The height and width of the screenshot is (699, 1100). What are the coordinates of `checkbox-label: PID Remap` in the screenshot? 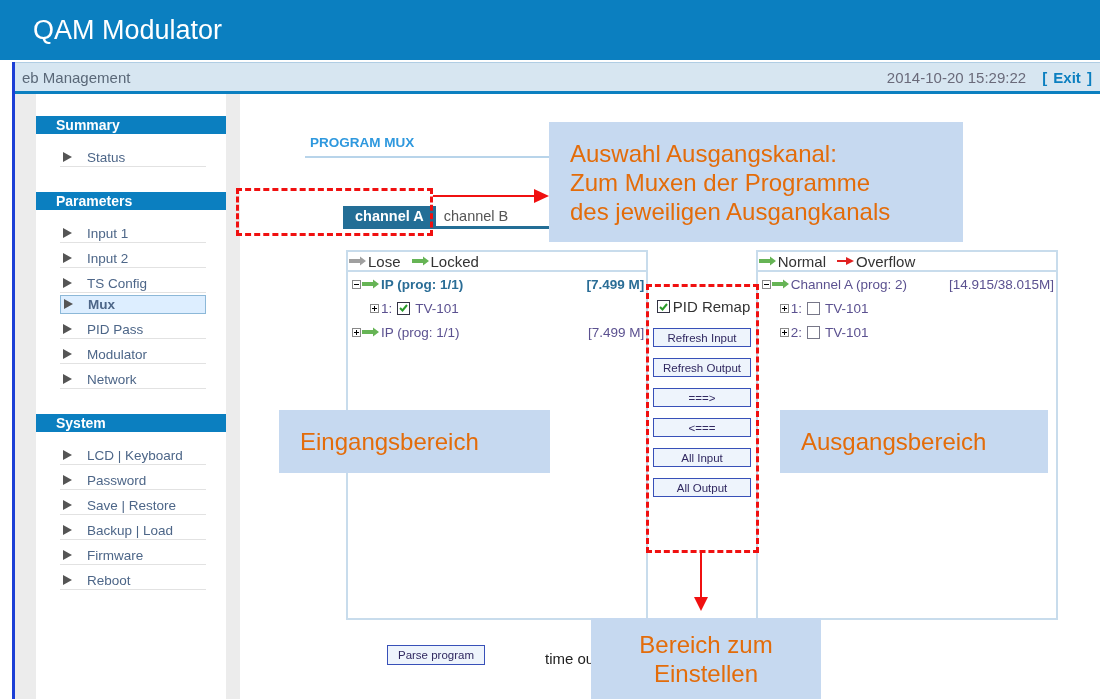 It's located at (711, 306).